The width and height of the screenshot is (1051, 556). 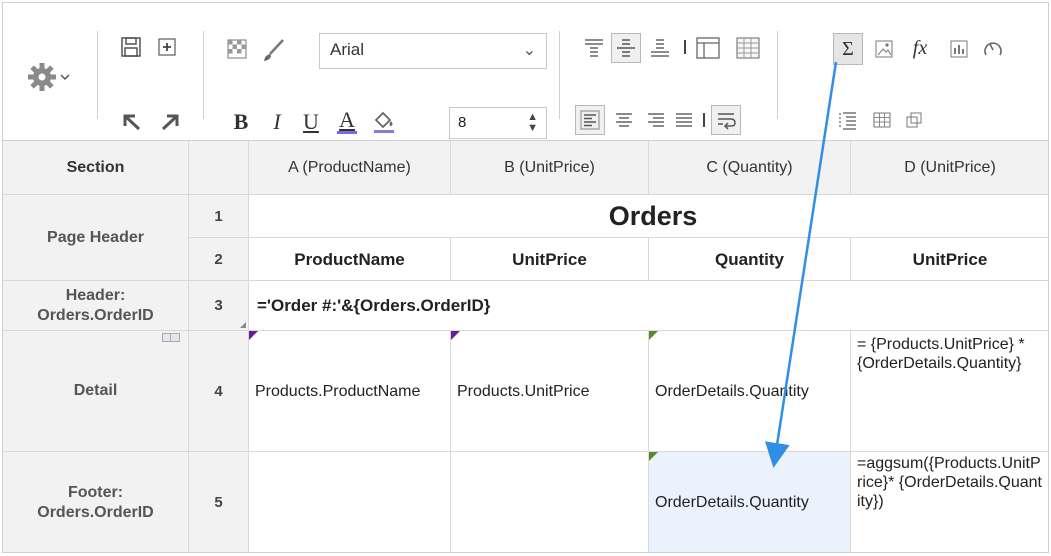 What do you see at coordinates (277, 122) in the screenshot?
I see `italic-button: I` at bounding box center [277, 122].